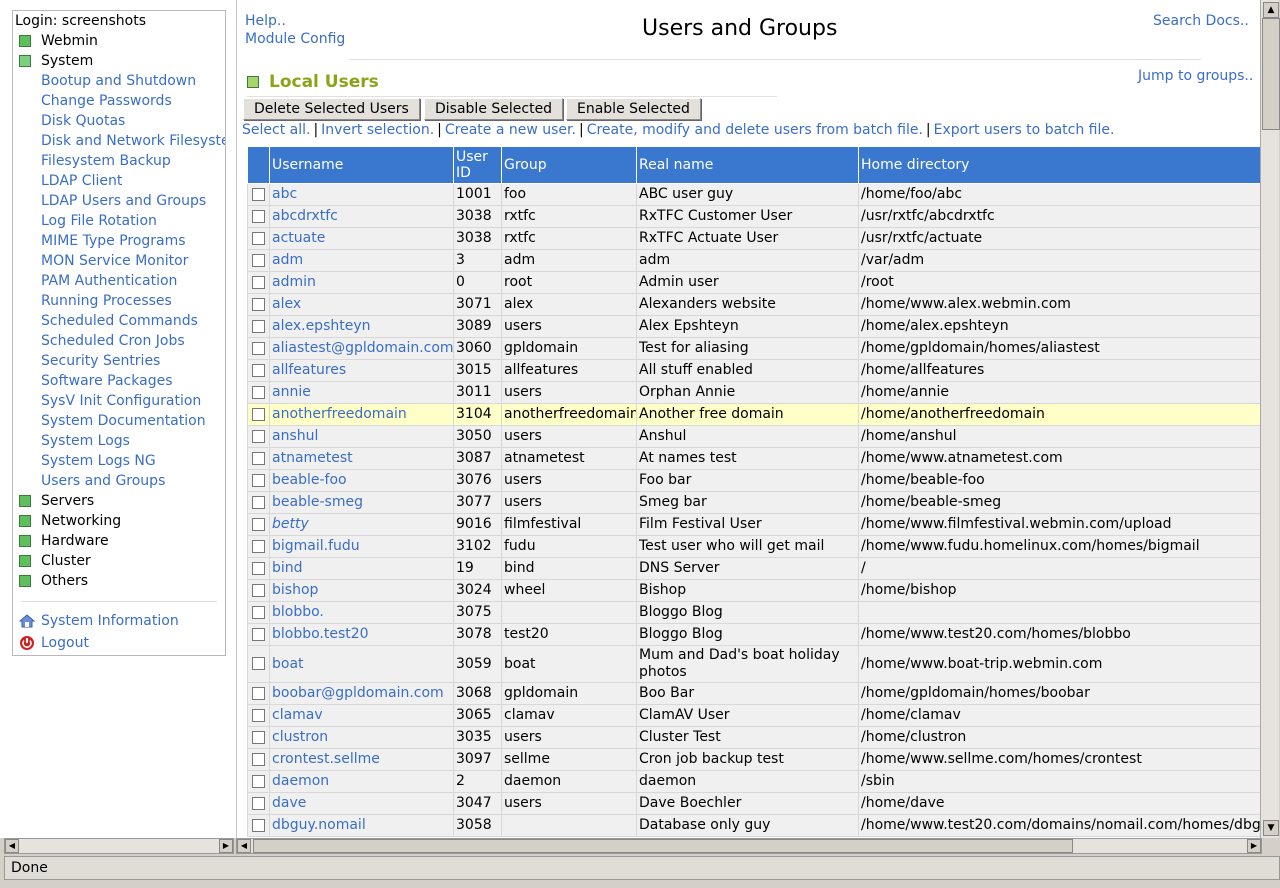 The image size is (1280, 888). I want to click on category-networking: Networking, so click(70, 521).